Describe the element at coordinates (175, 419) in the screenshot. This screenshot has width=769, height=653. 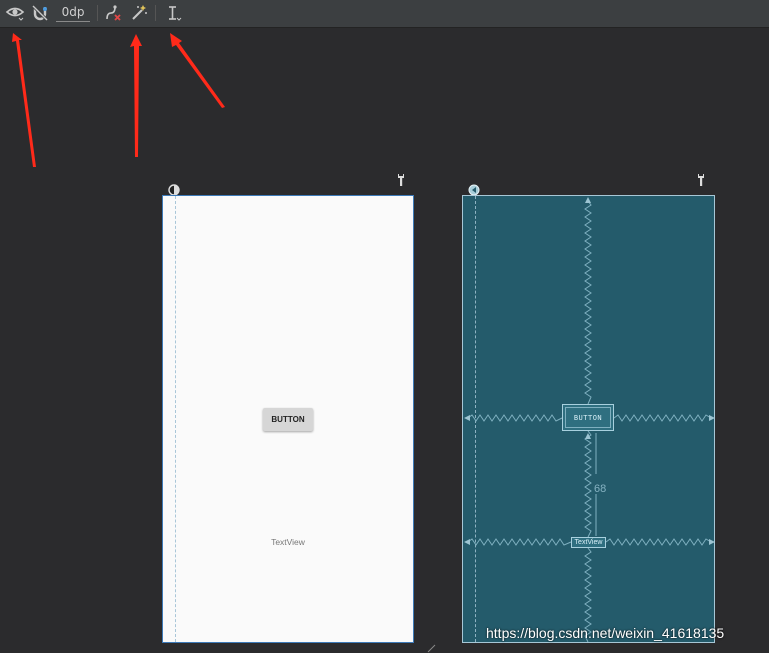
I see `vertical-guideline` at that location.